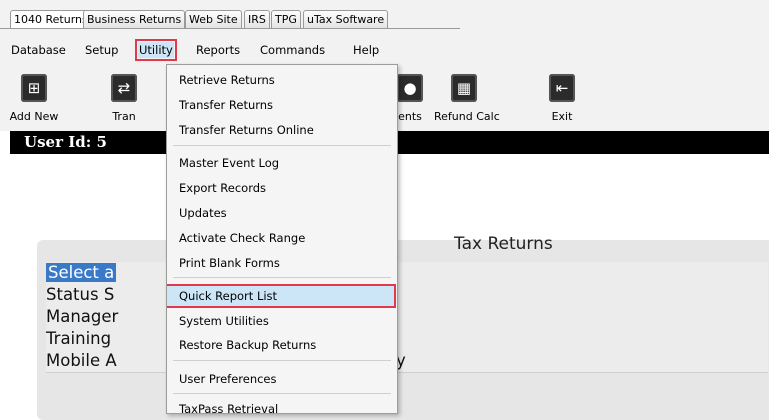  Describe the element at coordinates (257, 19) in the screenshot. I see `tab-irs: IRS` at that location.